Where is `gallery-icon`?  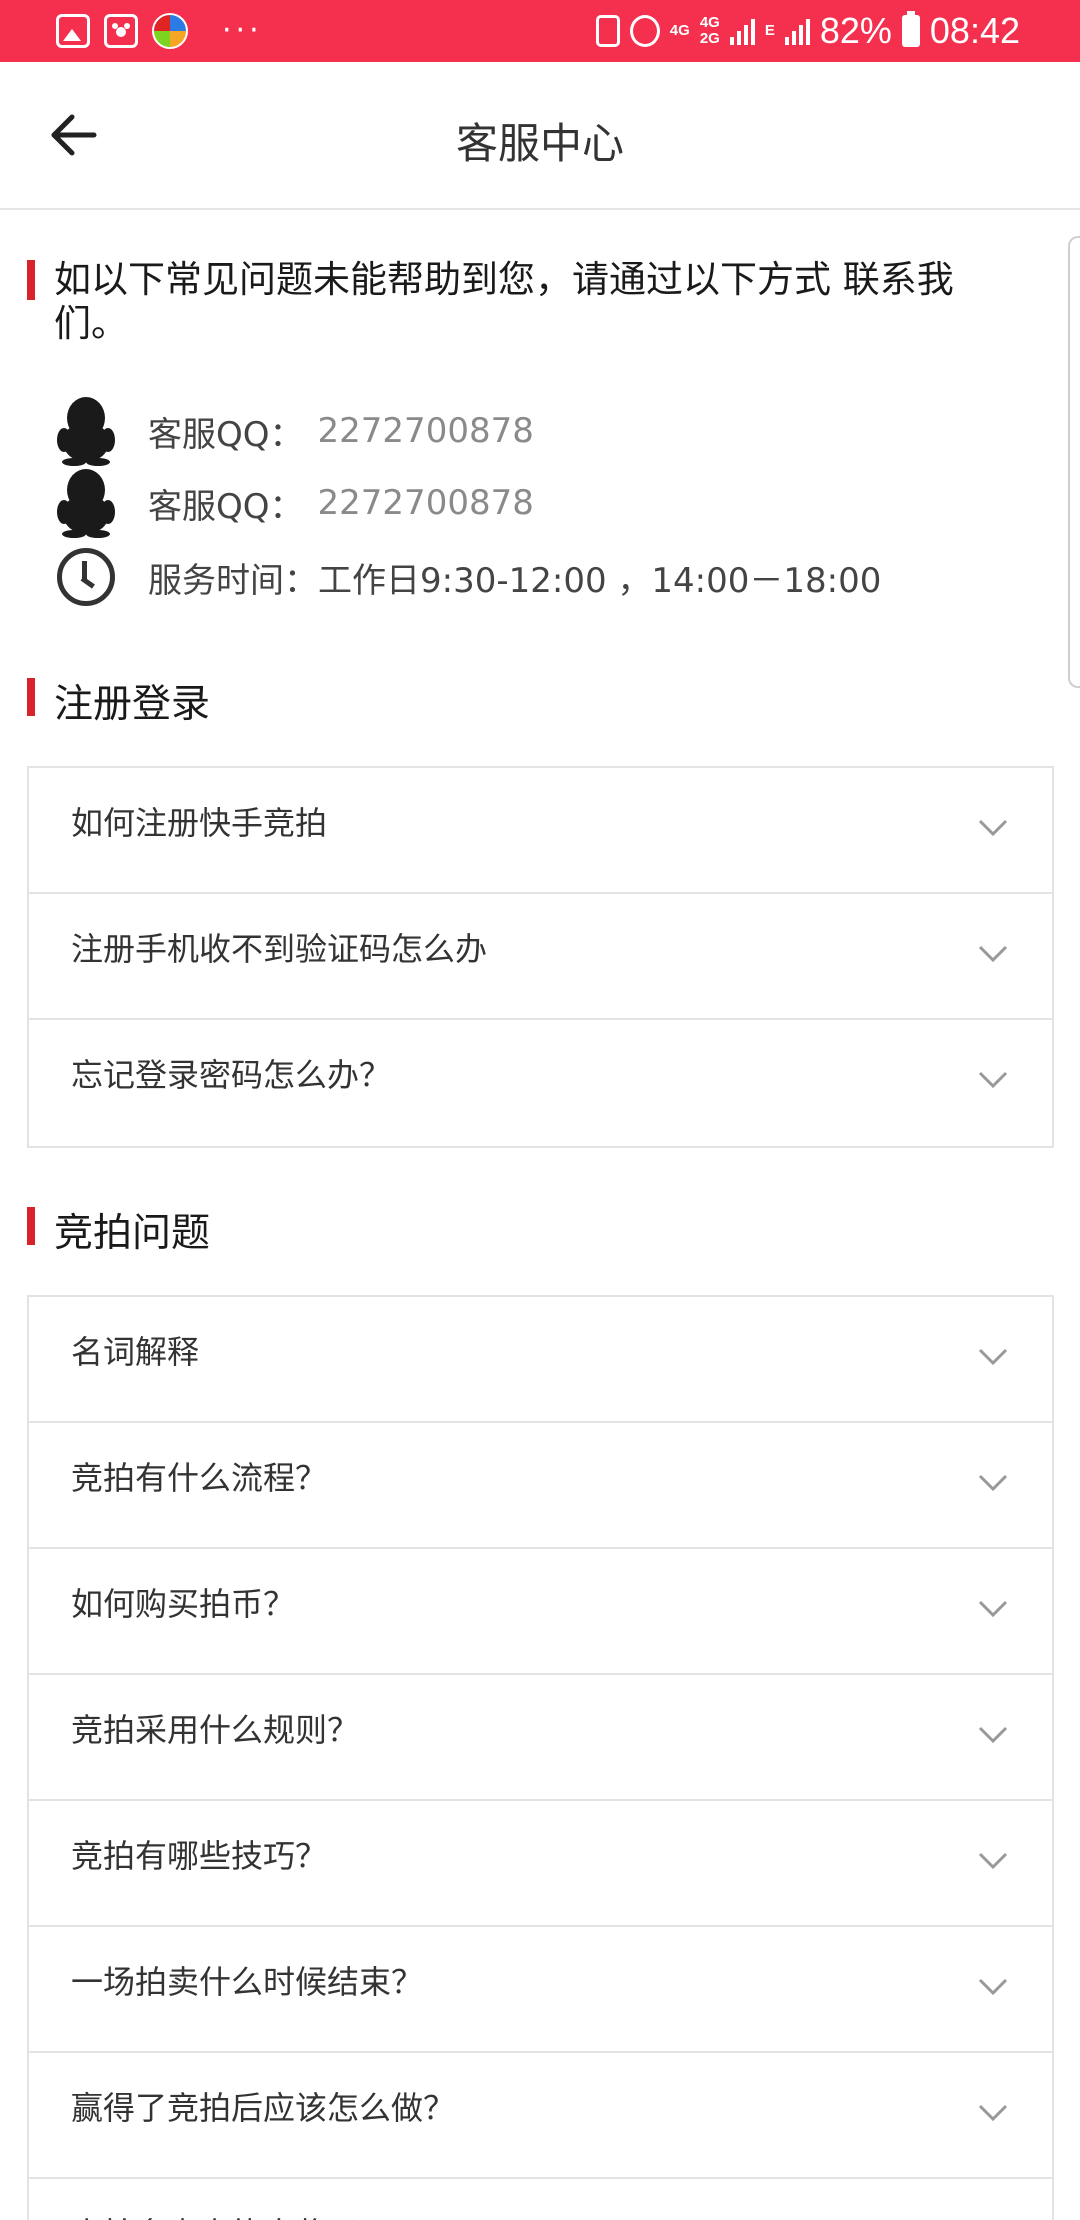
gallery-icon is located at coordinates (73, 31).